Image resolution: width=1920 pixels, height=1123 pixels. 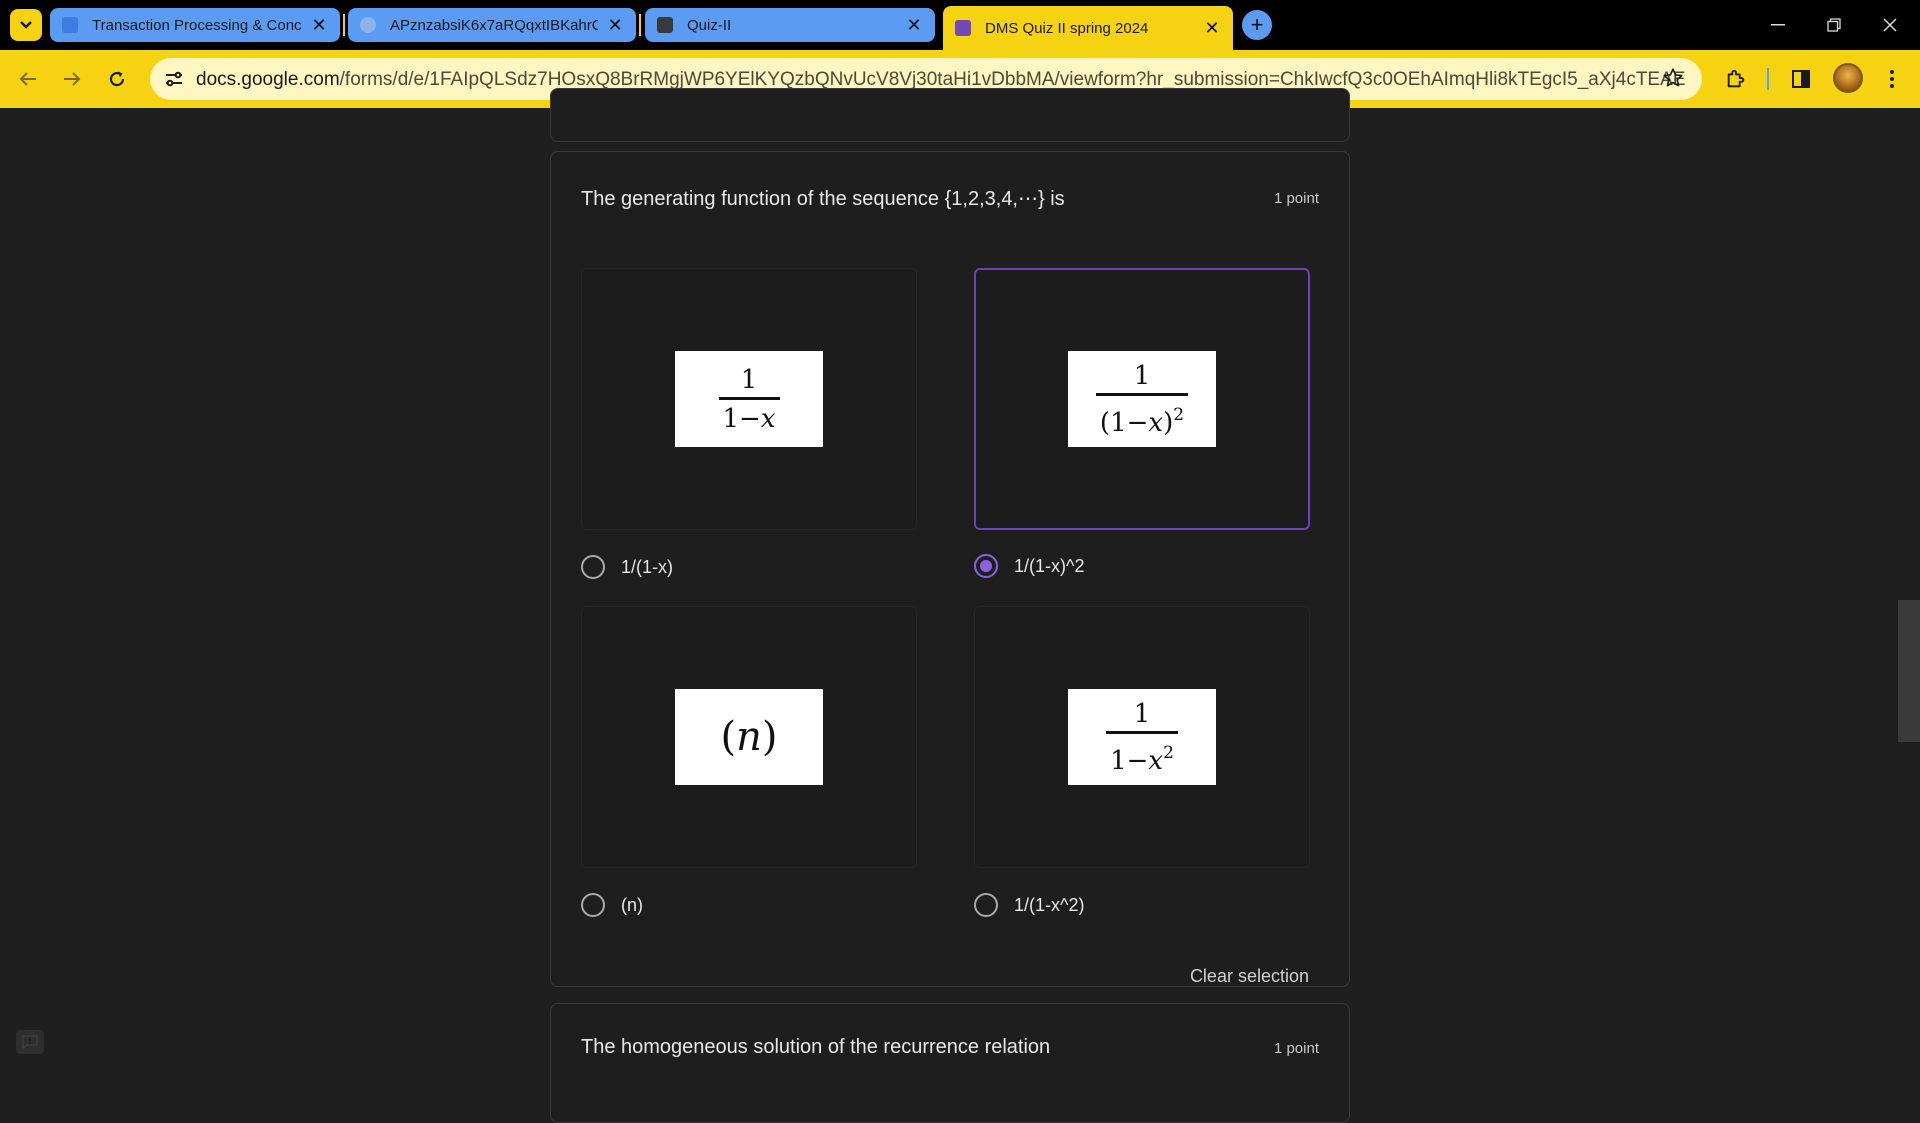 I want to click on option-label: 1/(1-x)^2, so click(x=1049, y=565).